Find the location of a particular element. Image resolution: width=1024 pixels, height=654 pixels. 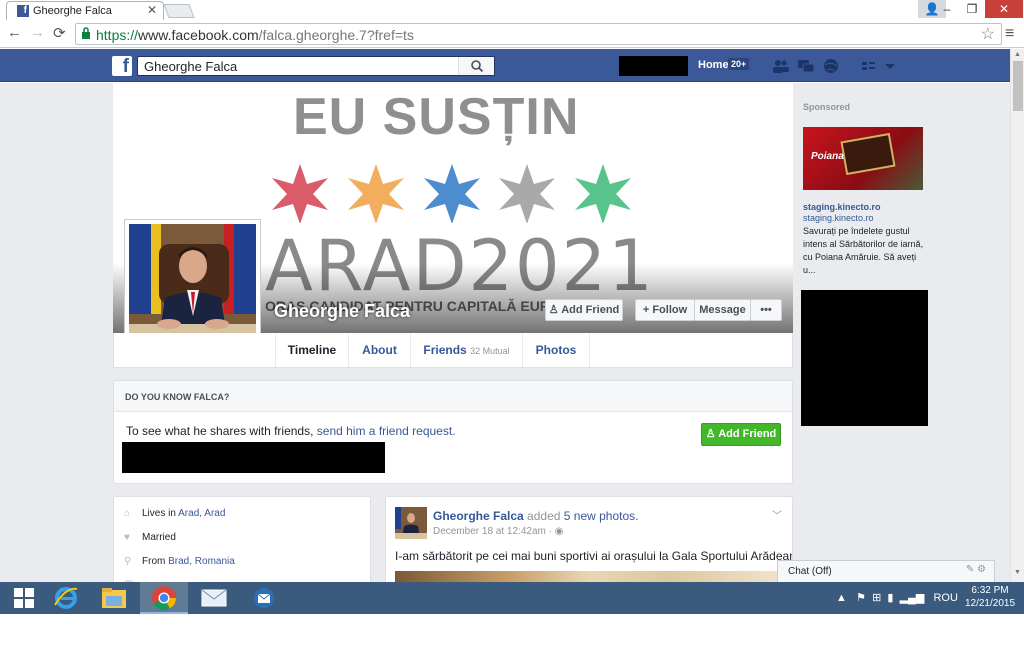

close-window-button: ✕ is located at coordinates (1004, 9).